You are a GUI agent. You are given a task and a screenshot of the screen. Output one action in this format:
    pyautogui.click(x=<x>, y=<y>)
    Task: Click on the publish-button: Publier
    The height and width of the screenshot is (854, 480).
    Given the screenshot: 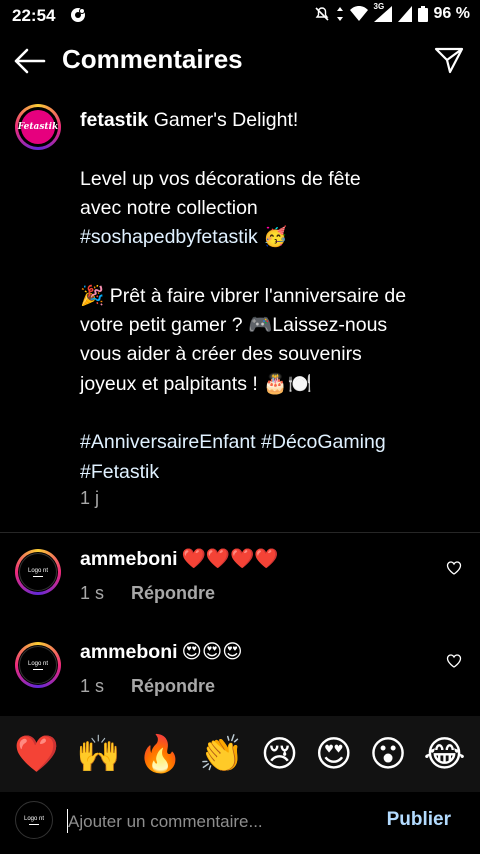 What is the action you would take?
    pyautogui.click(x=419, y=820)
    